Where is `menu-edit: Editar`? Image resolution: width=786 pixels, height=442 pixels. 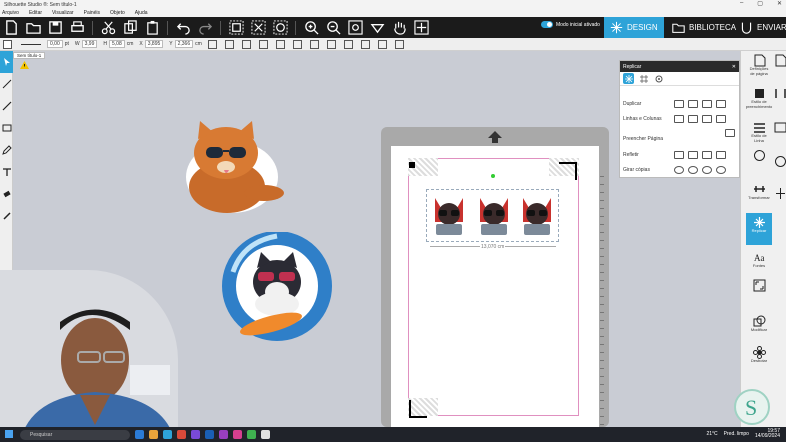 menu-edit: Editar is located at coordinates (35, 13).